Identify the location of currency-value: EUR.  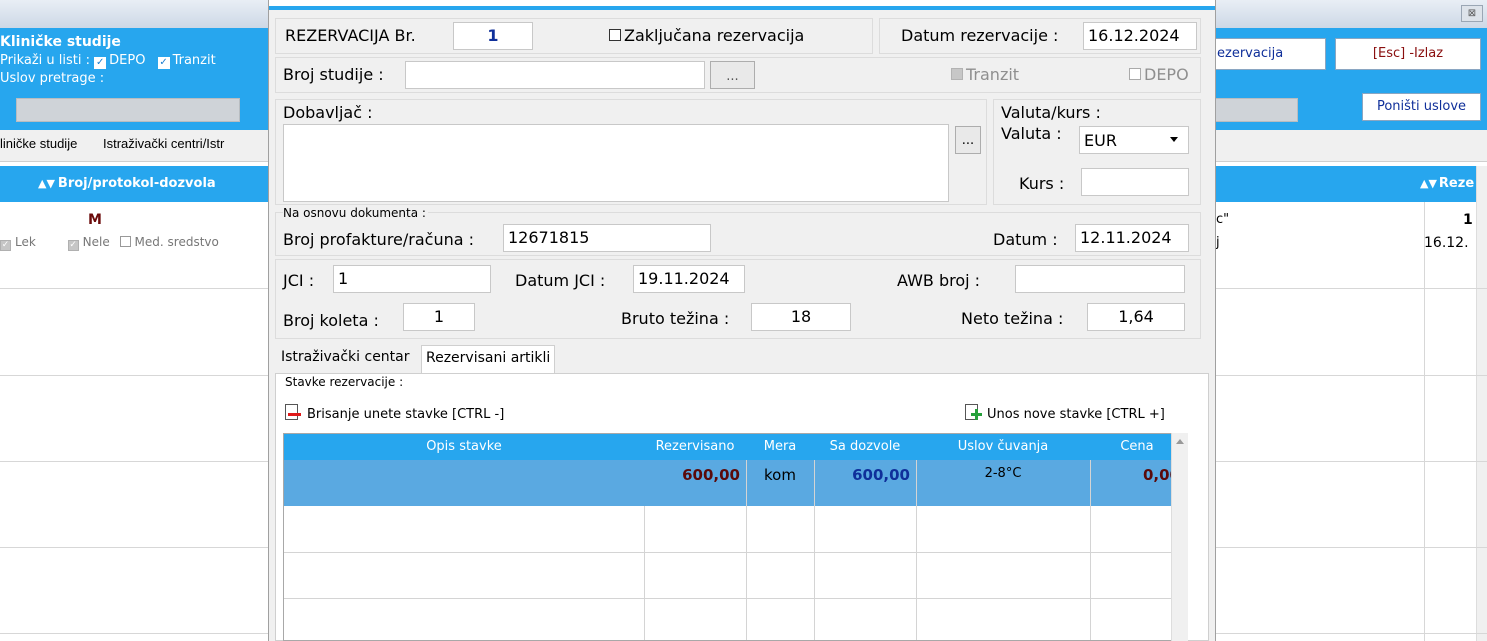
(1100, 140).